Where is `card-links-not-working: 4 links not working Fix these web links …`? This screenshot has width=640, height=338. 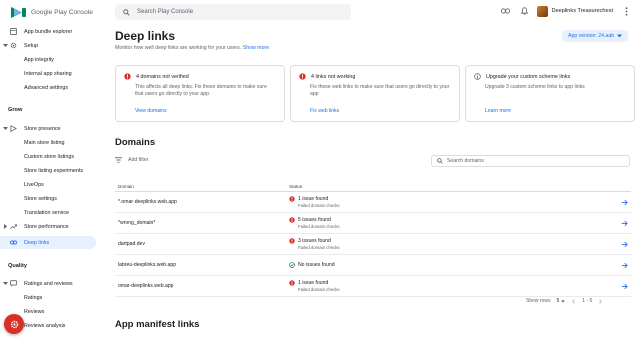 card-links-not-working: 4 links not working Fix these web links … is located at coordinates (375, 93).